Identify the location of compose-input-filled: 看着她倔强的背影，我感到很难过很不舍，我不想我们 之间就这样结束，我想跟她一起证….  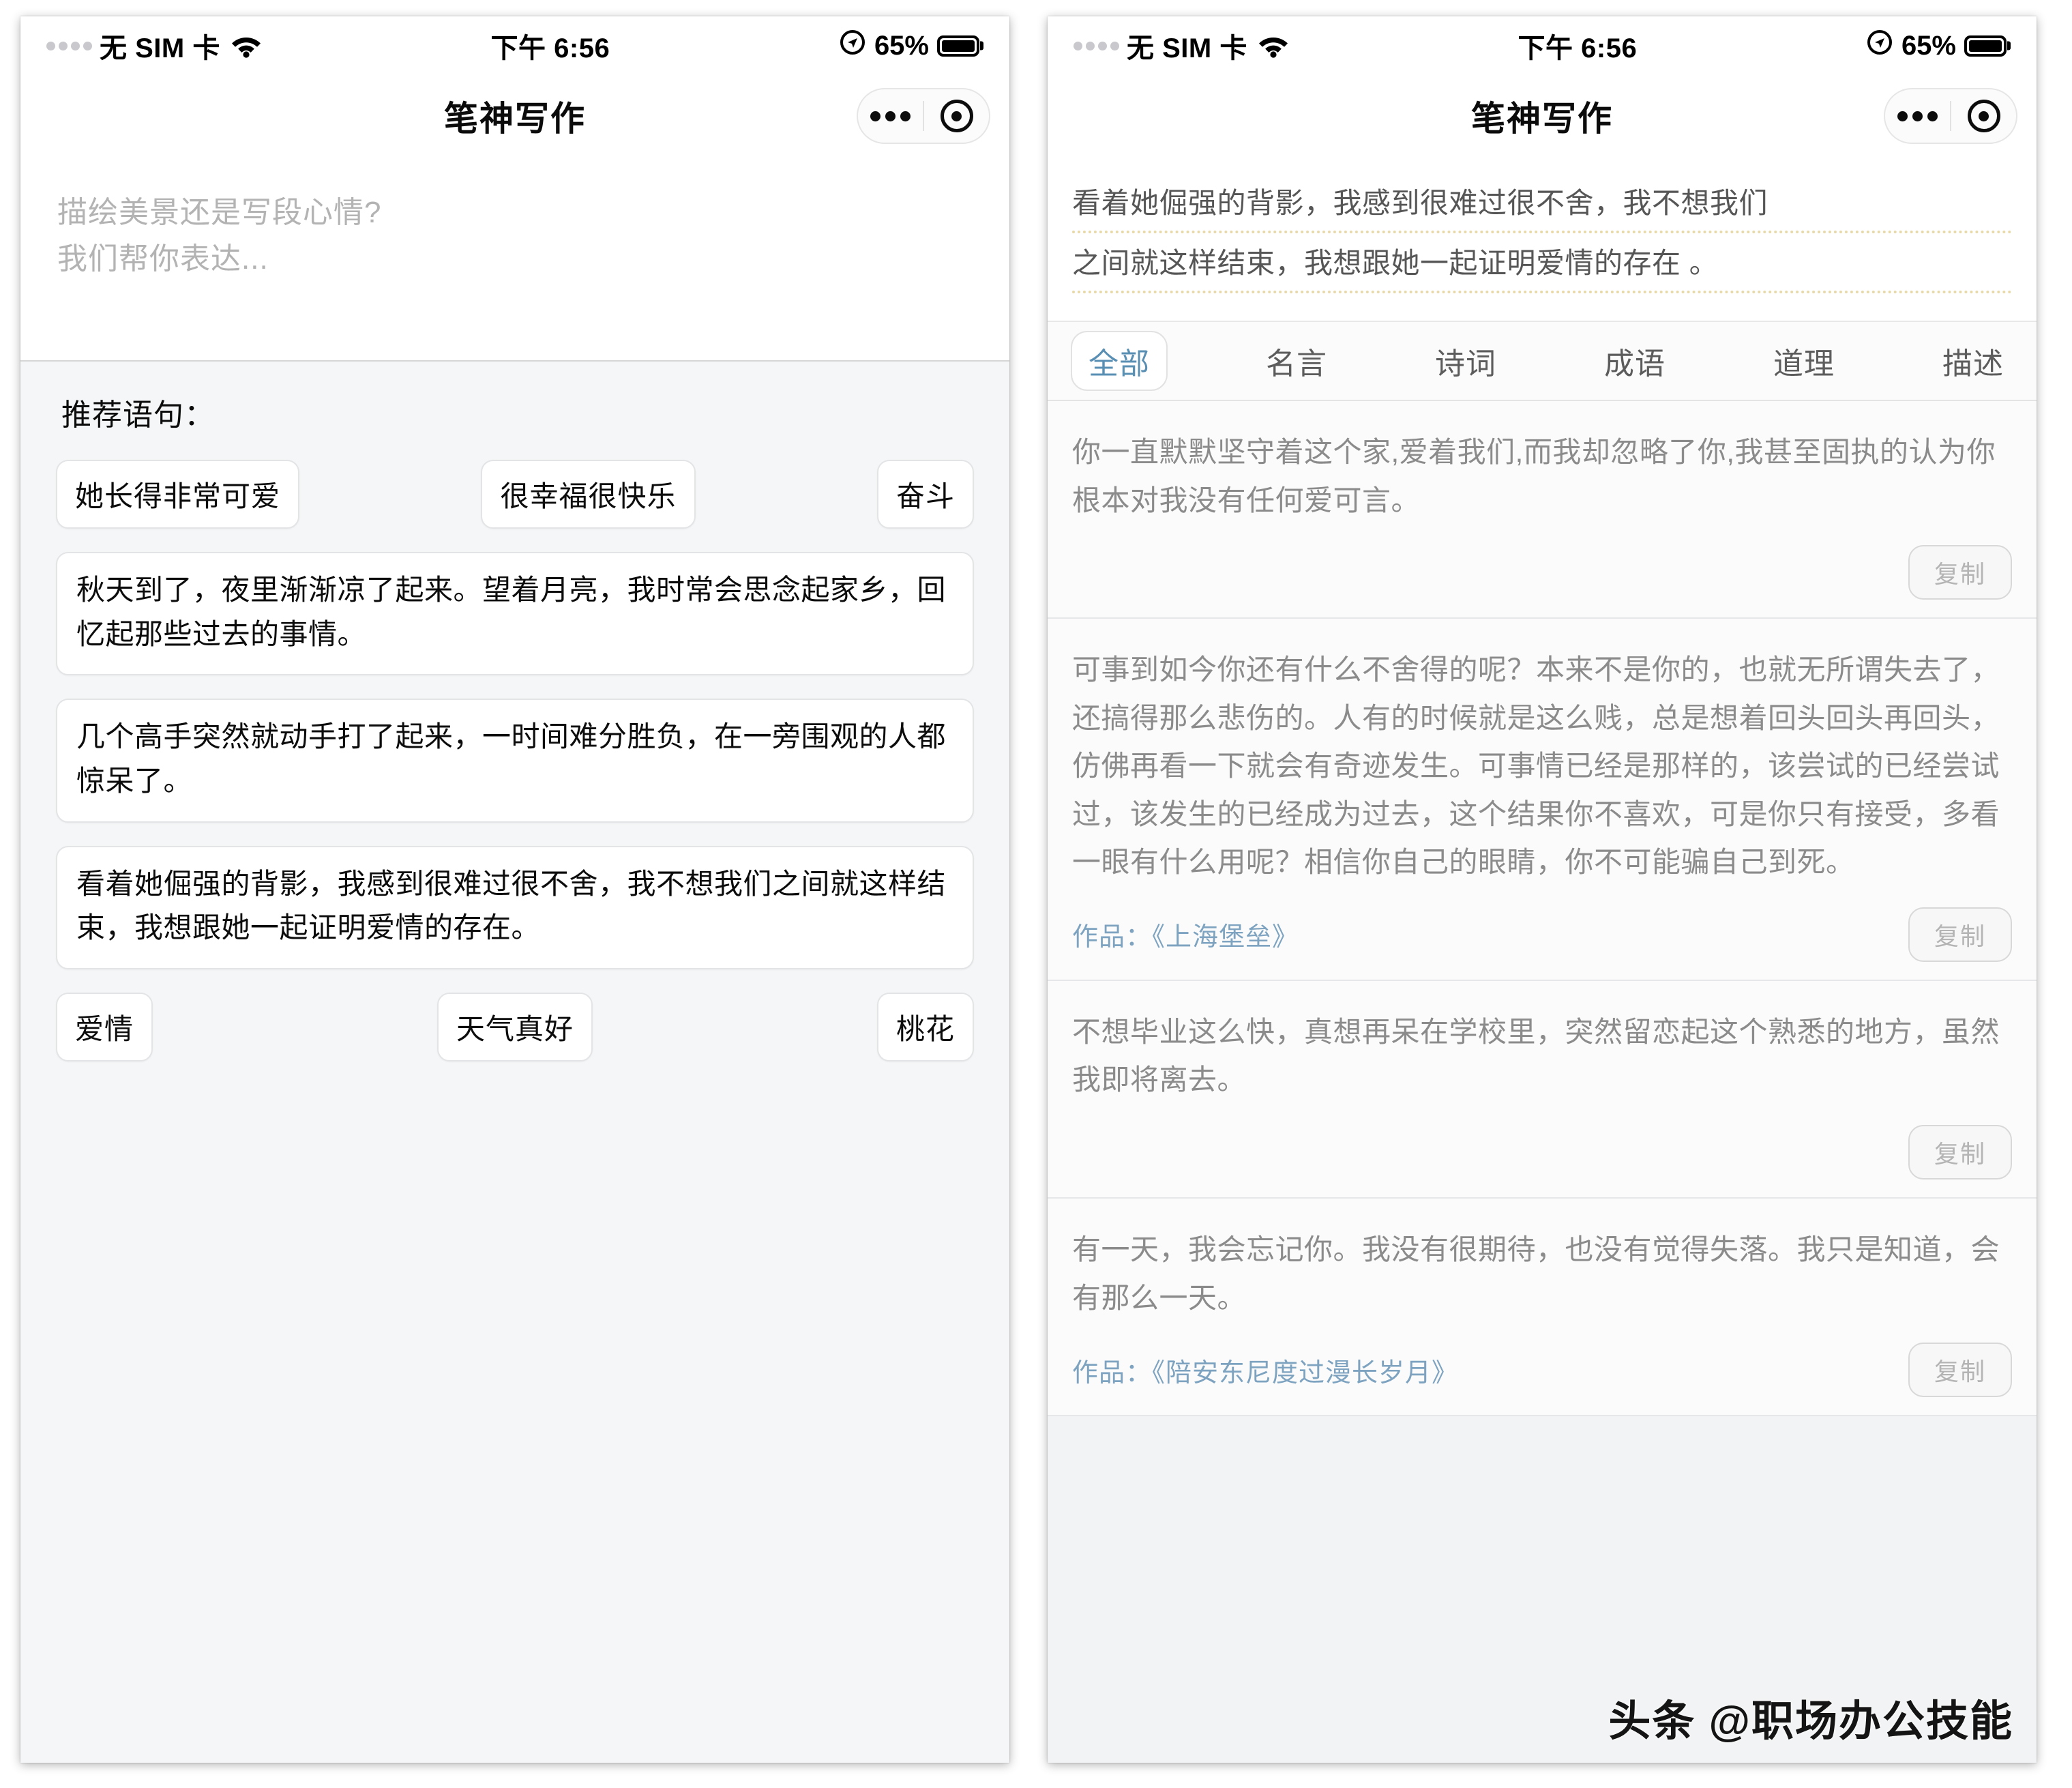
(1542, 240).